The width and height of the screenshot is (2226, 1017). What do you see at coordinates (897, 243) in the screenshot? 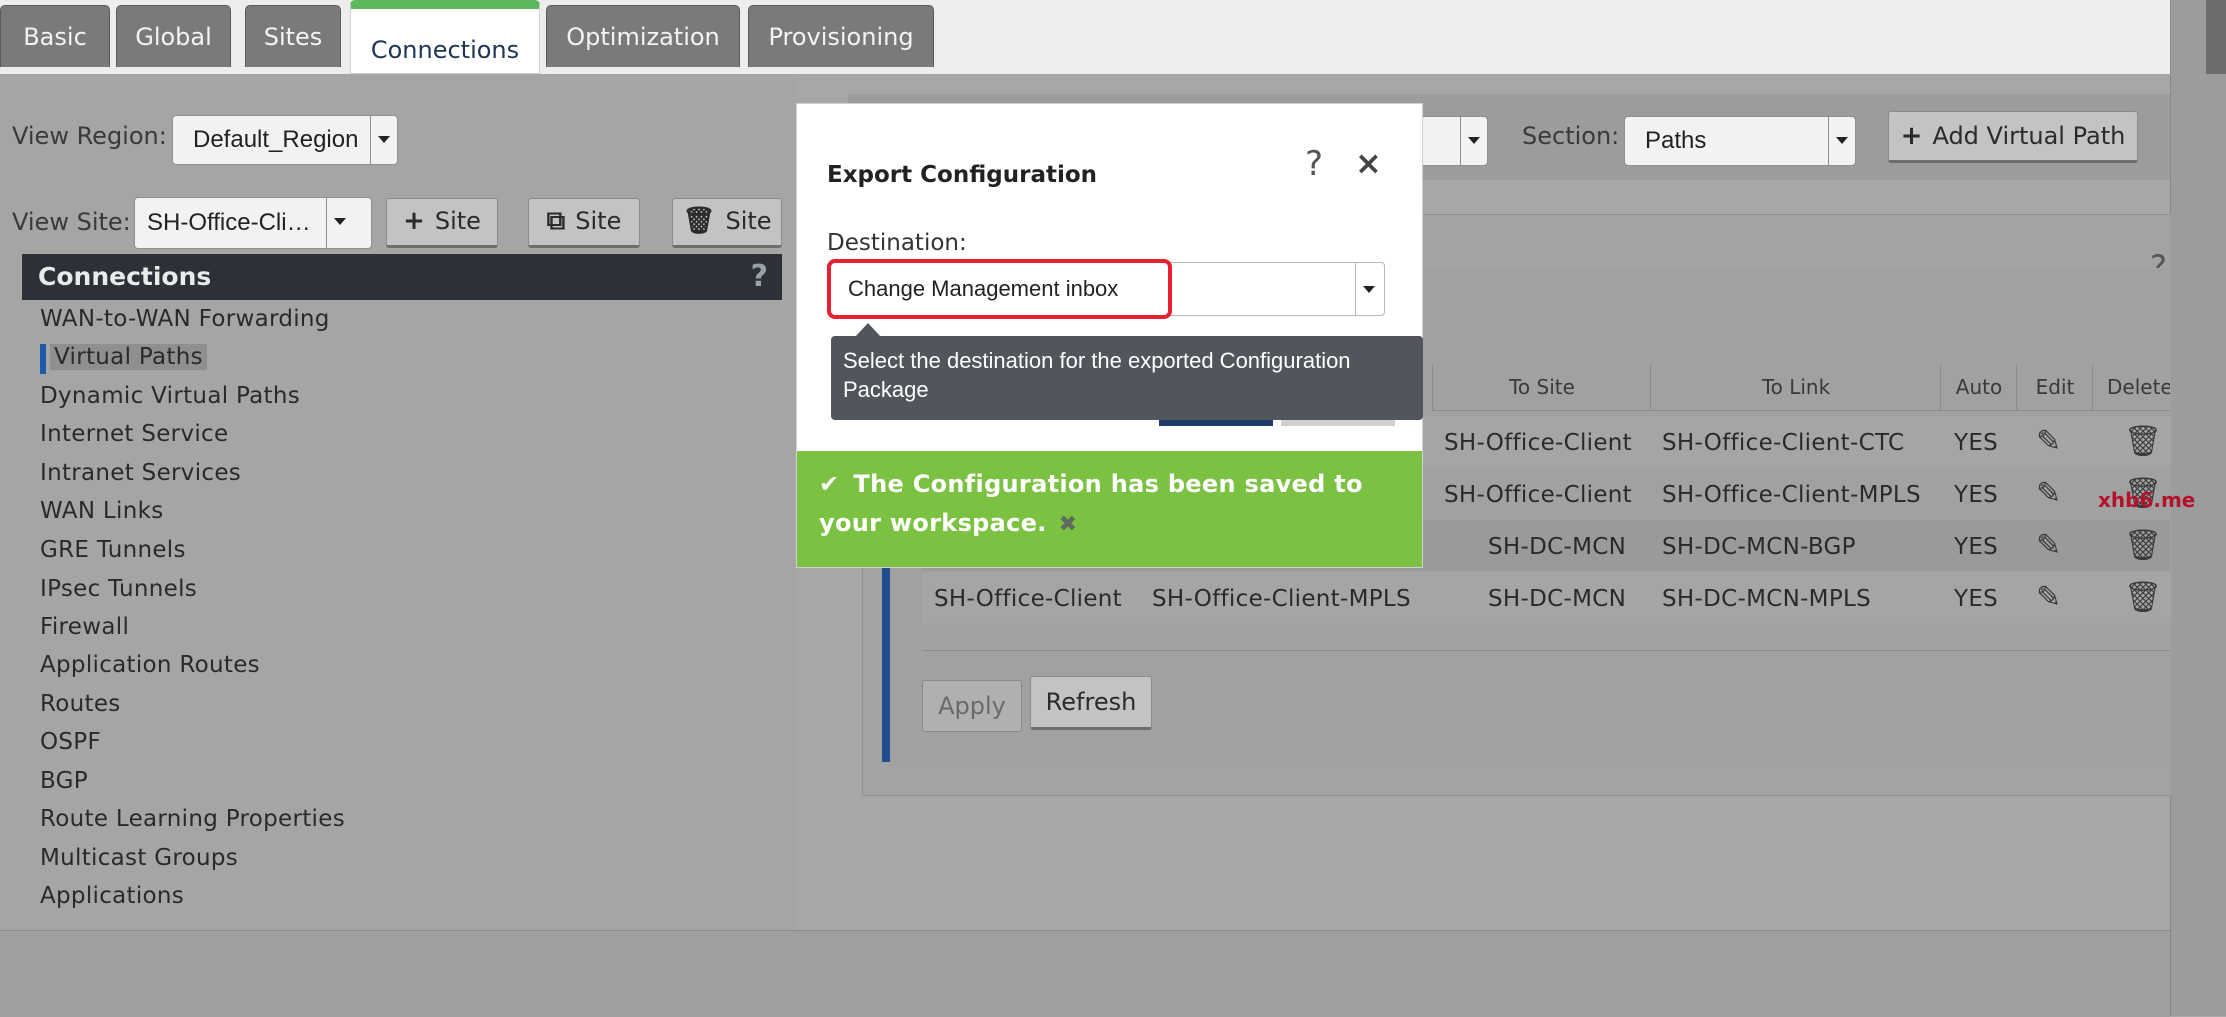
I see `destination-label: Destination:` at bounding box center [897, 243].